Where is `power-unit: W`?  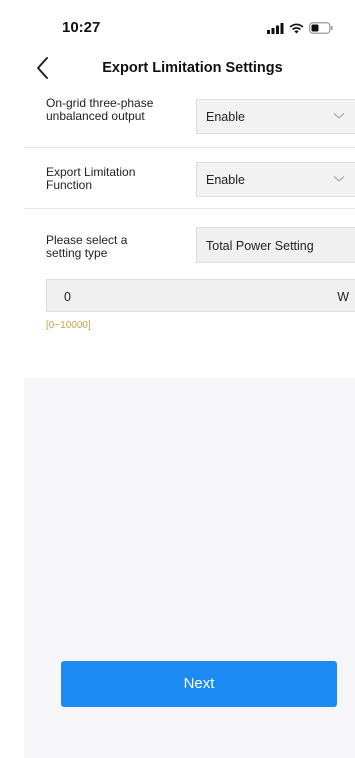
power-unit: W is located at coordinates (343, 297).